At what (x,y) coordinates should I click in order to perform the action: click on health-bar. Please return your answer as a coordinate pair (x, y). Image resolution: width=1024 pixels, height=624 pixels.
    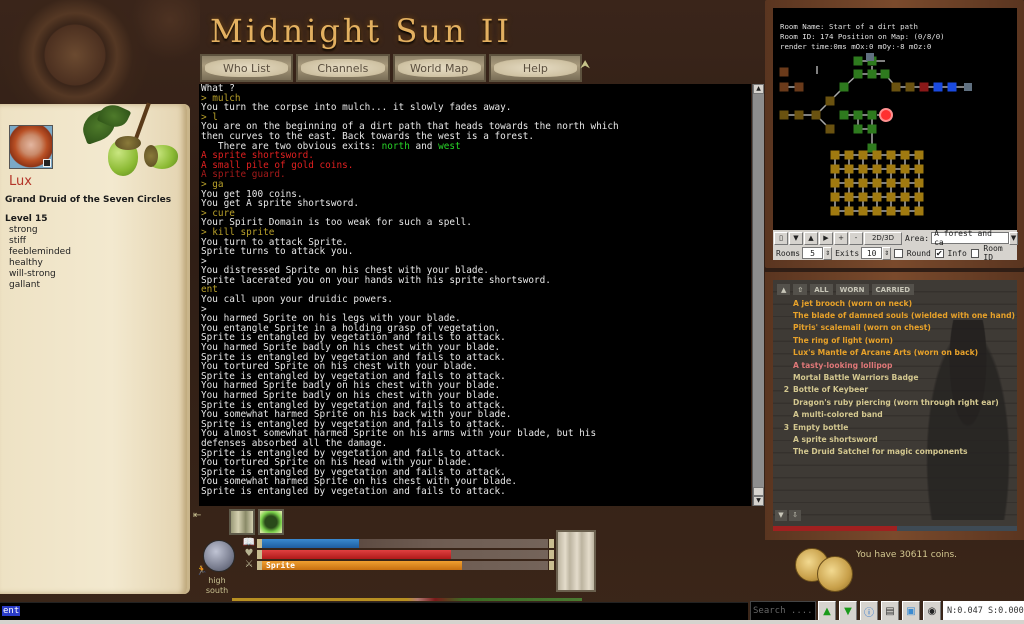
    Looking at the image, I should click on (405, 554).